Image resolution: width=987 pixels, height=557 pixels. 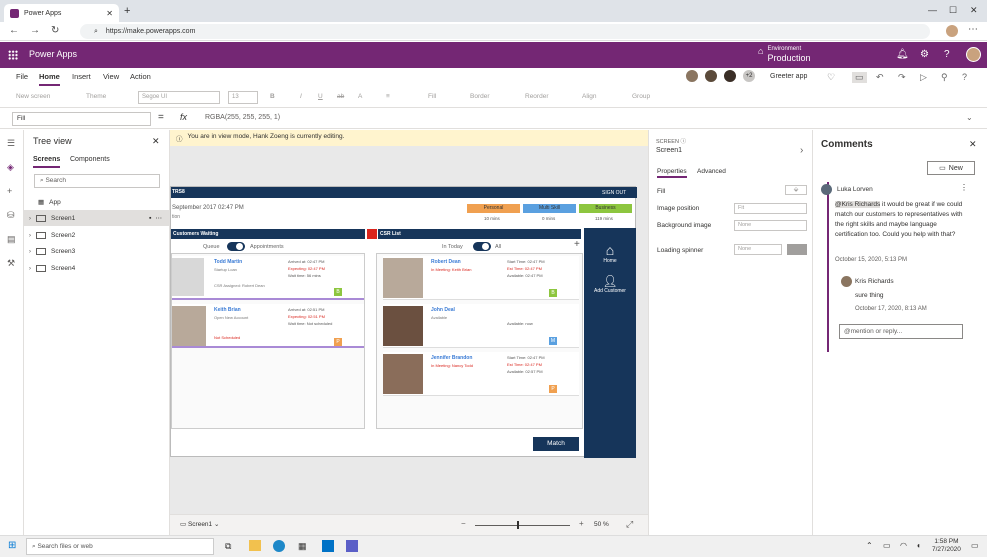 What do you see at coordinates (770, 225) in the screenshot?
I see `background-image-select: None` at bounding box center [770, 225].